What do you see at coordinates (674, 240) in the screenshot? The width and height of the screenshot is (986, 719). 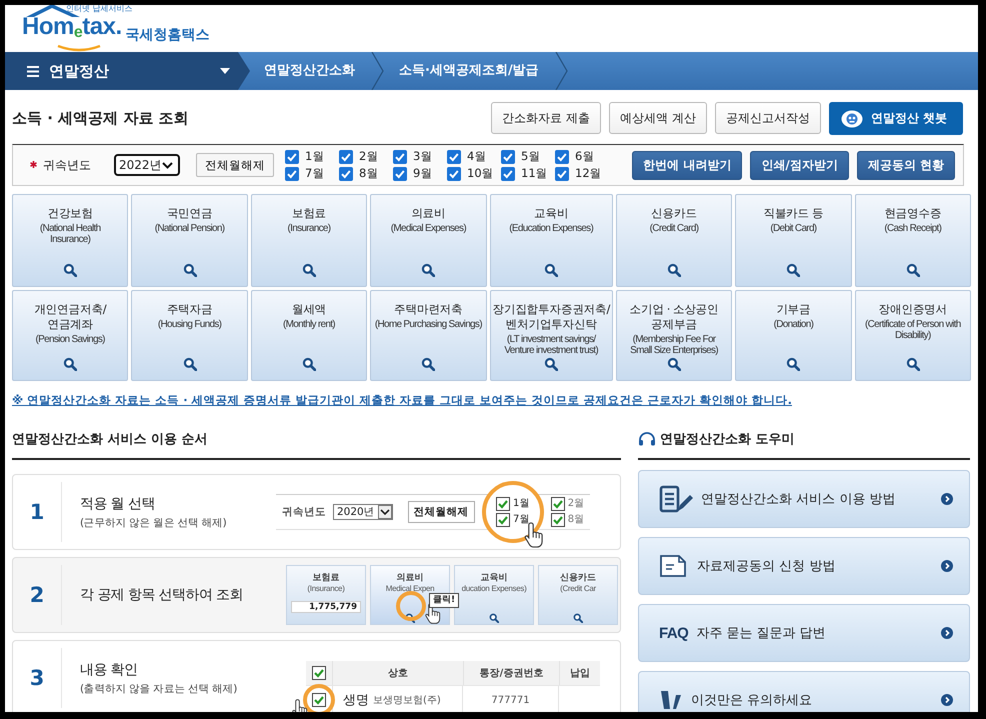 I see `category-tile: 신용카드 (Credit Card)` at bounding box center [674, 240].